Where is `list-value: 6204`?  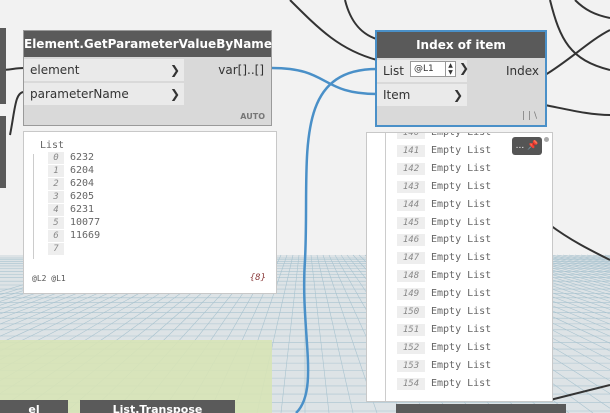 list-value: 6204 is located at coordinates (82, 170).